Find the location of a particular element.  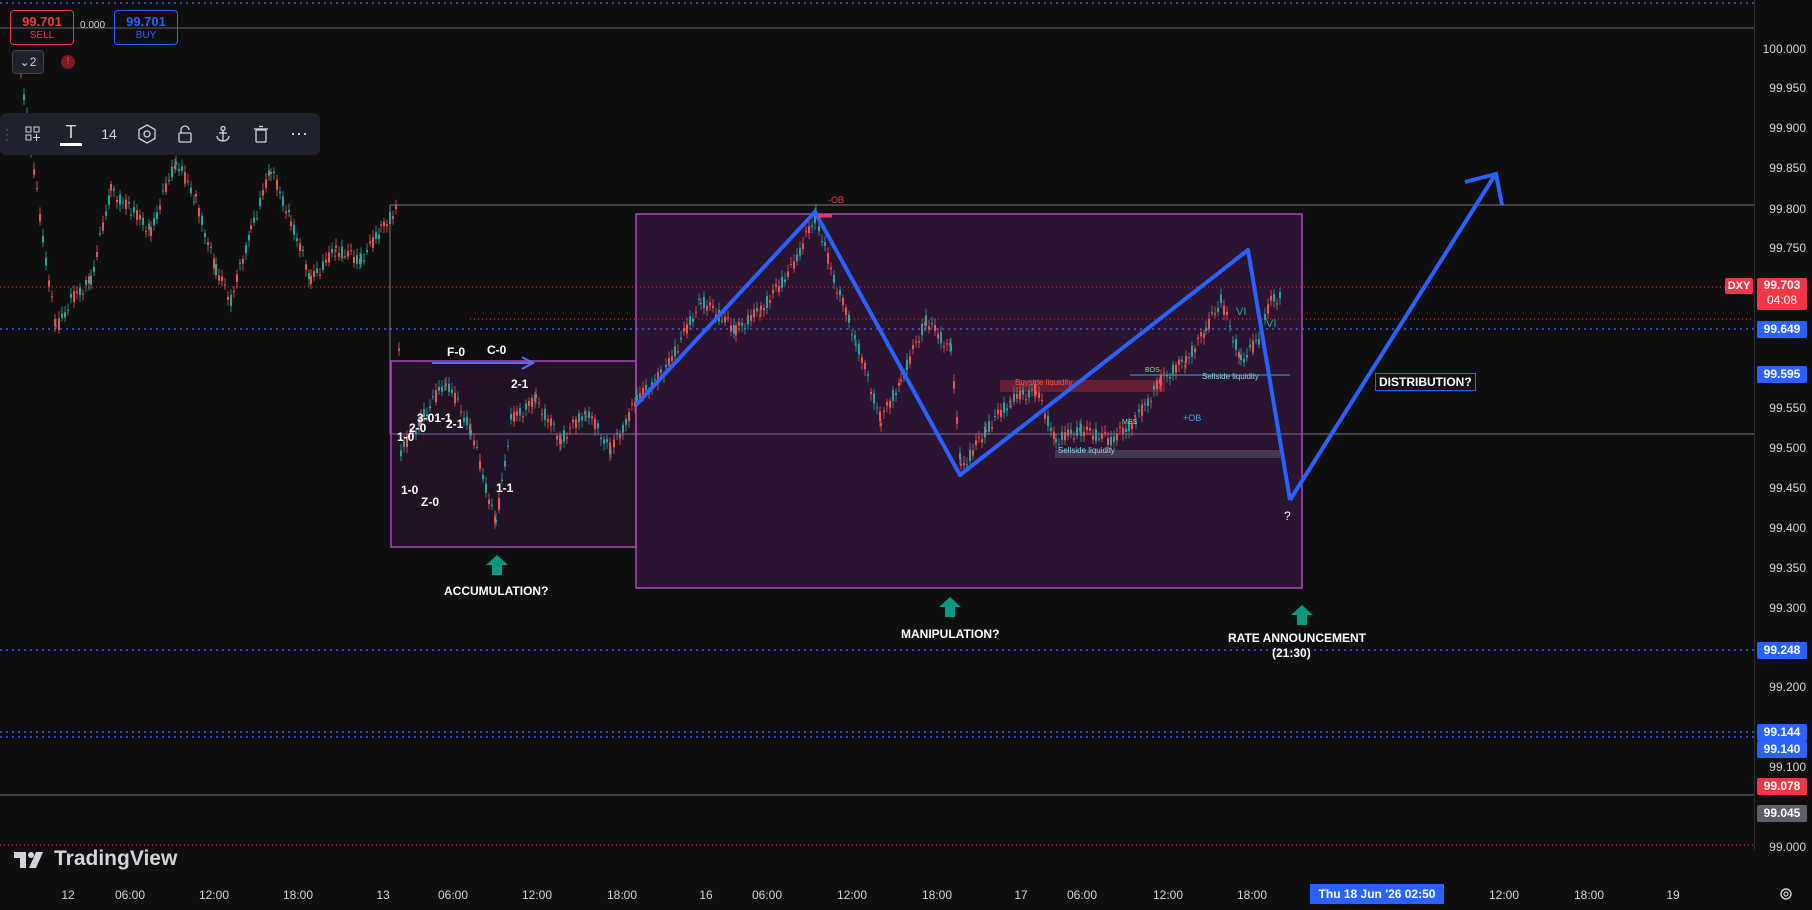

distribution-label: DISTRIBUTION? is located at coordinates (1425, 382).